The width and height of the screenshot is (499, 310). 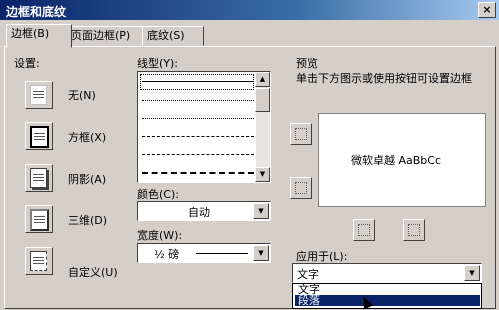 What do you see at coordinates (36, 12) in the screenshot?
I see `window-title: 边框和底纹` at bounding box center [36, 12].